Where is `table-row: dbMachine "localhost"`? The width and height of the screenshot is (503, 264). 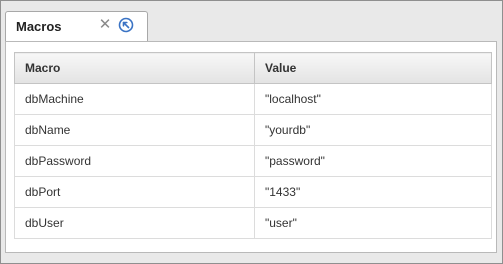
table-row: dbMachine "localhost" is located at coordinates (253, 99).